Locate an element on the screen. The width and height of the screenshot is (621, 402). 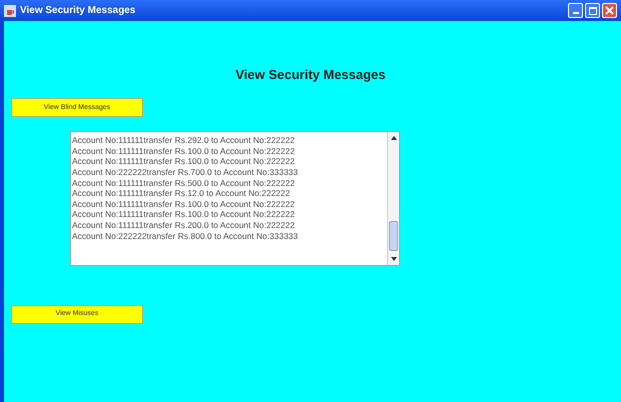
maximize-button is located at coordinates (592, 10).